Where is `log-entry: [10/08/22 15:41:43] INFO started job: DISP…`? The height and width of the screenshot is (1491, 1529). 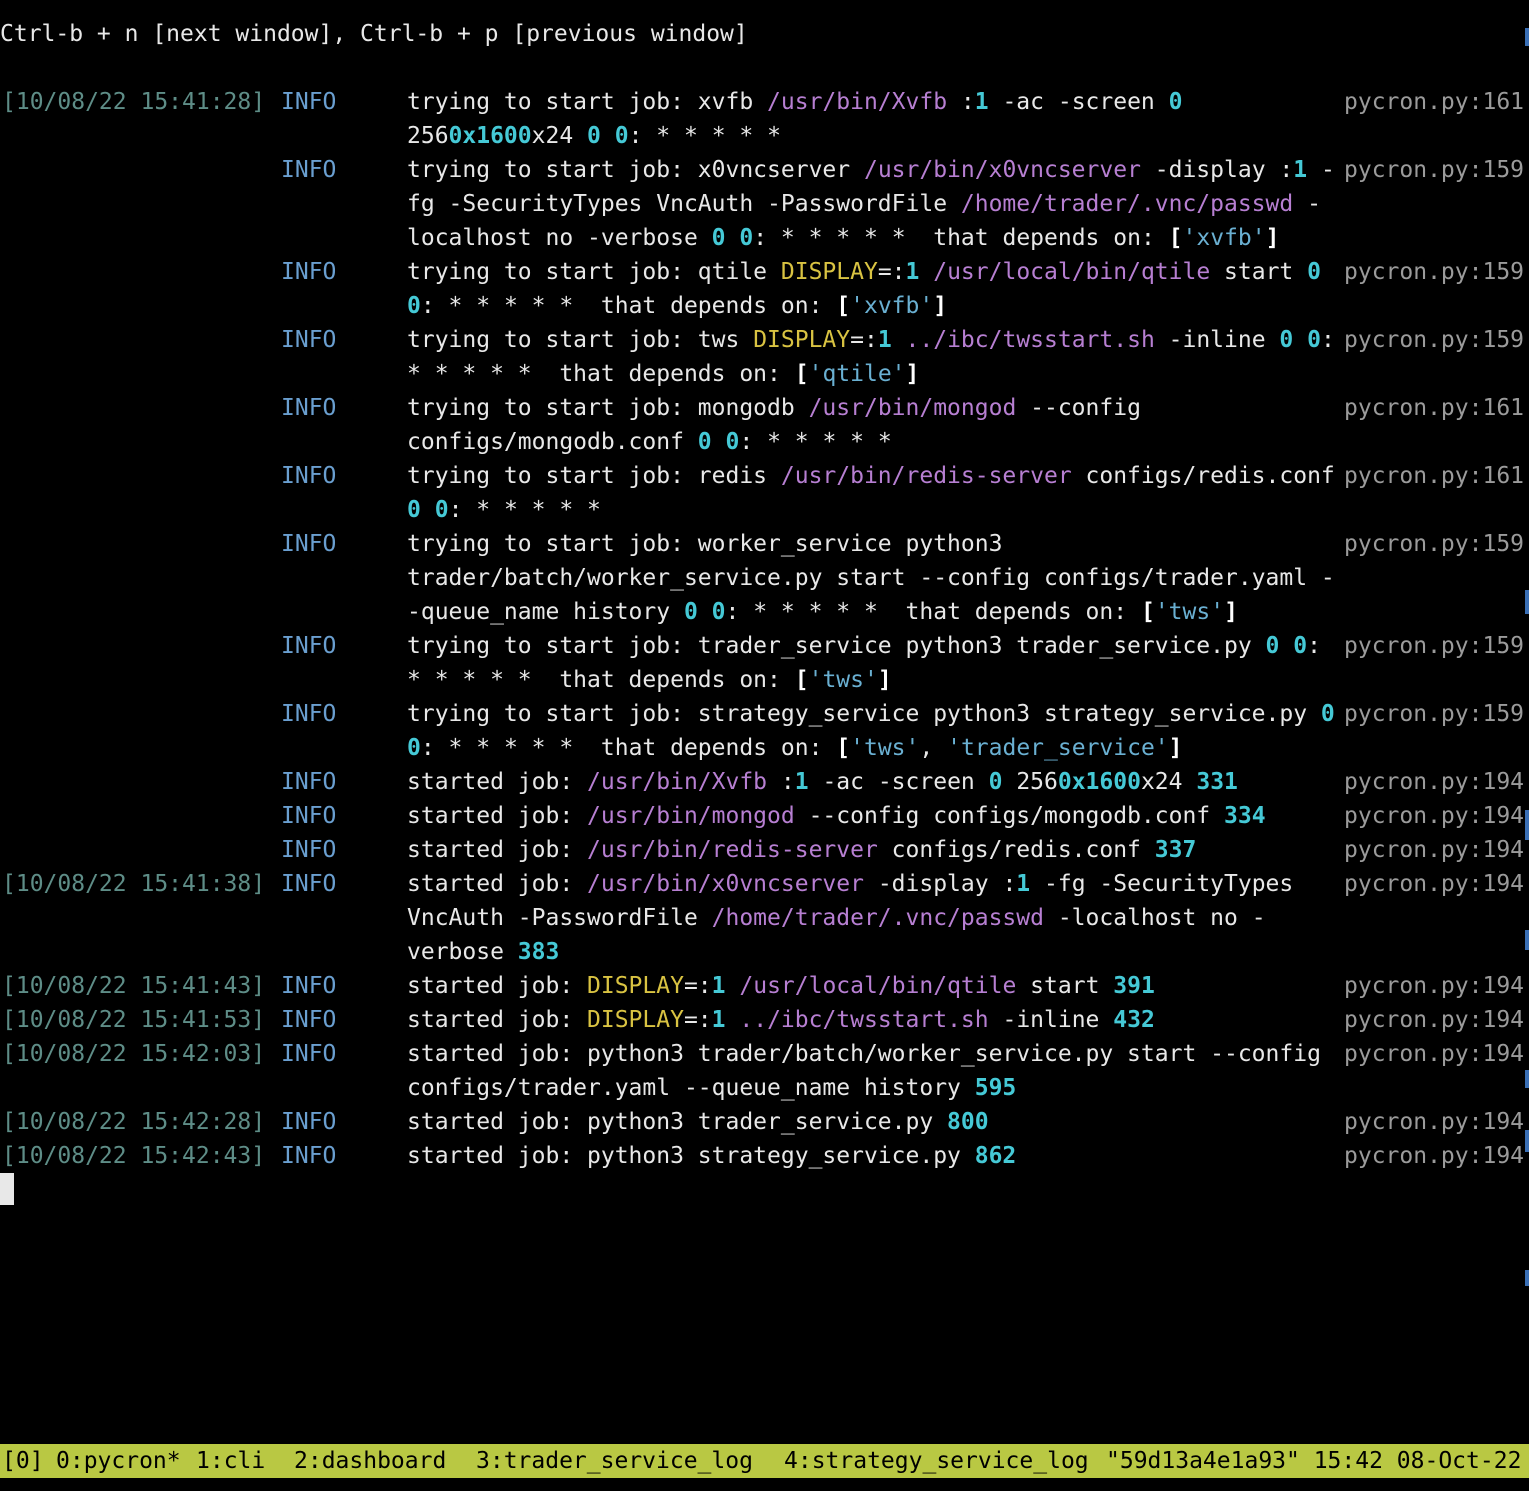 log-entry: [10/08/22 15:41:43] INFO started job: DISP… is located at coordinates (764, 986).